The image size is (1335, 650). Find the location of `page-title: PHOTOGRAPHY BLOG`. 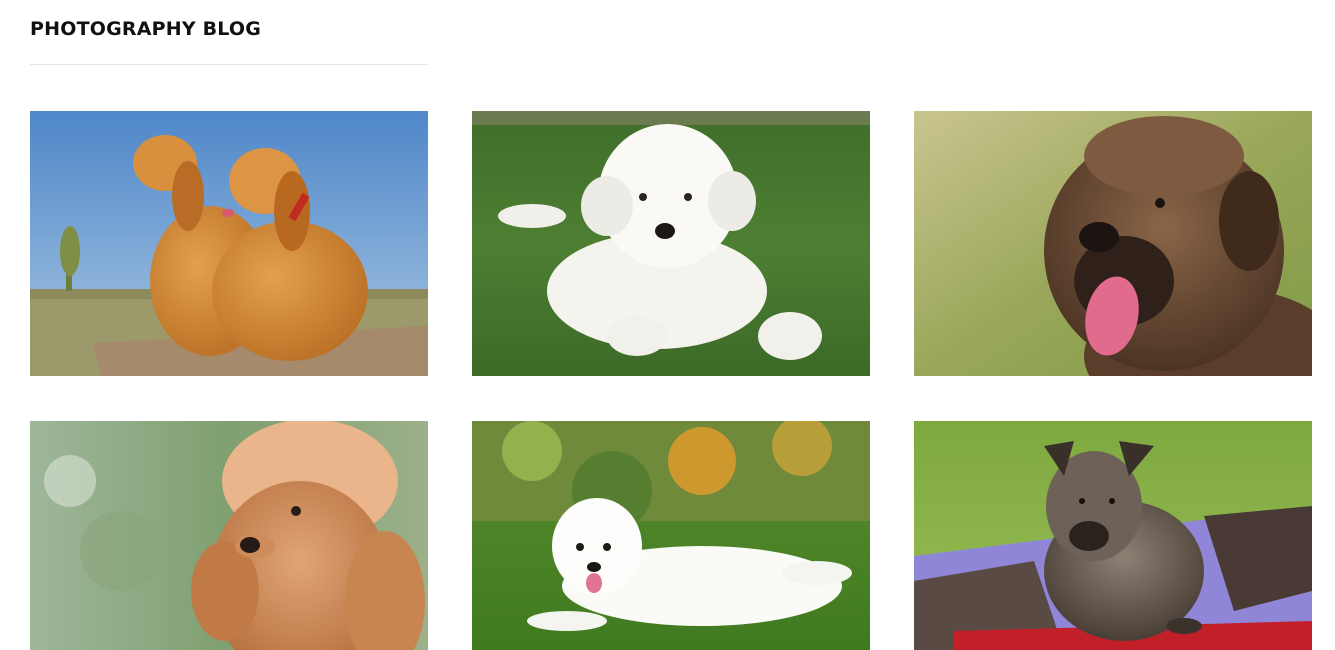

page-title: PHOTOGRAPHY BLOG is located at coordinates (146, 29).